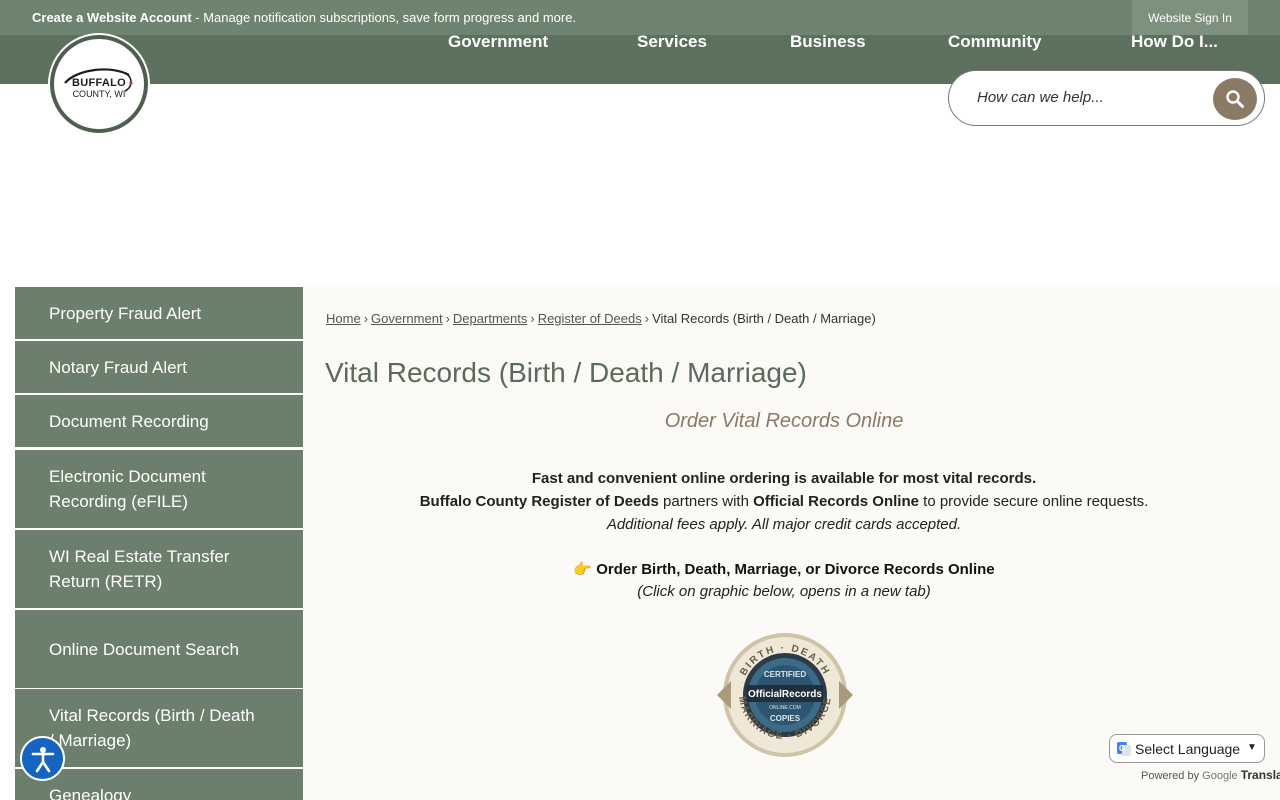  What do you see at coordinates (1033, 501) in the screenshot?
I see `partner-text-end: to provide secure online requests.` at bounding box center [1033, 501].